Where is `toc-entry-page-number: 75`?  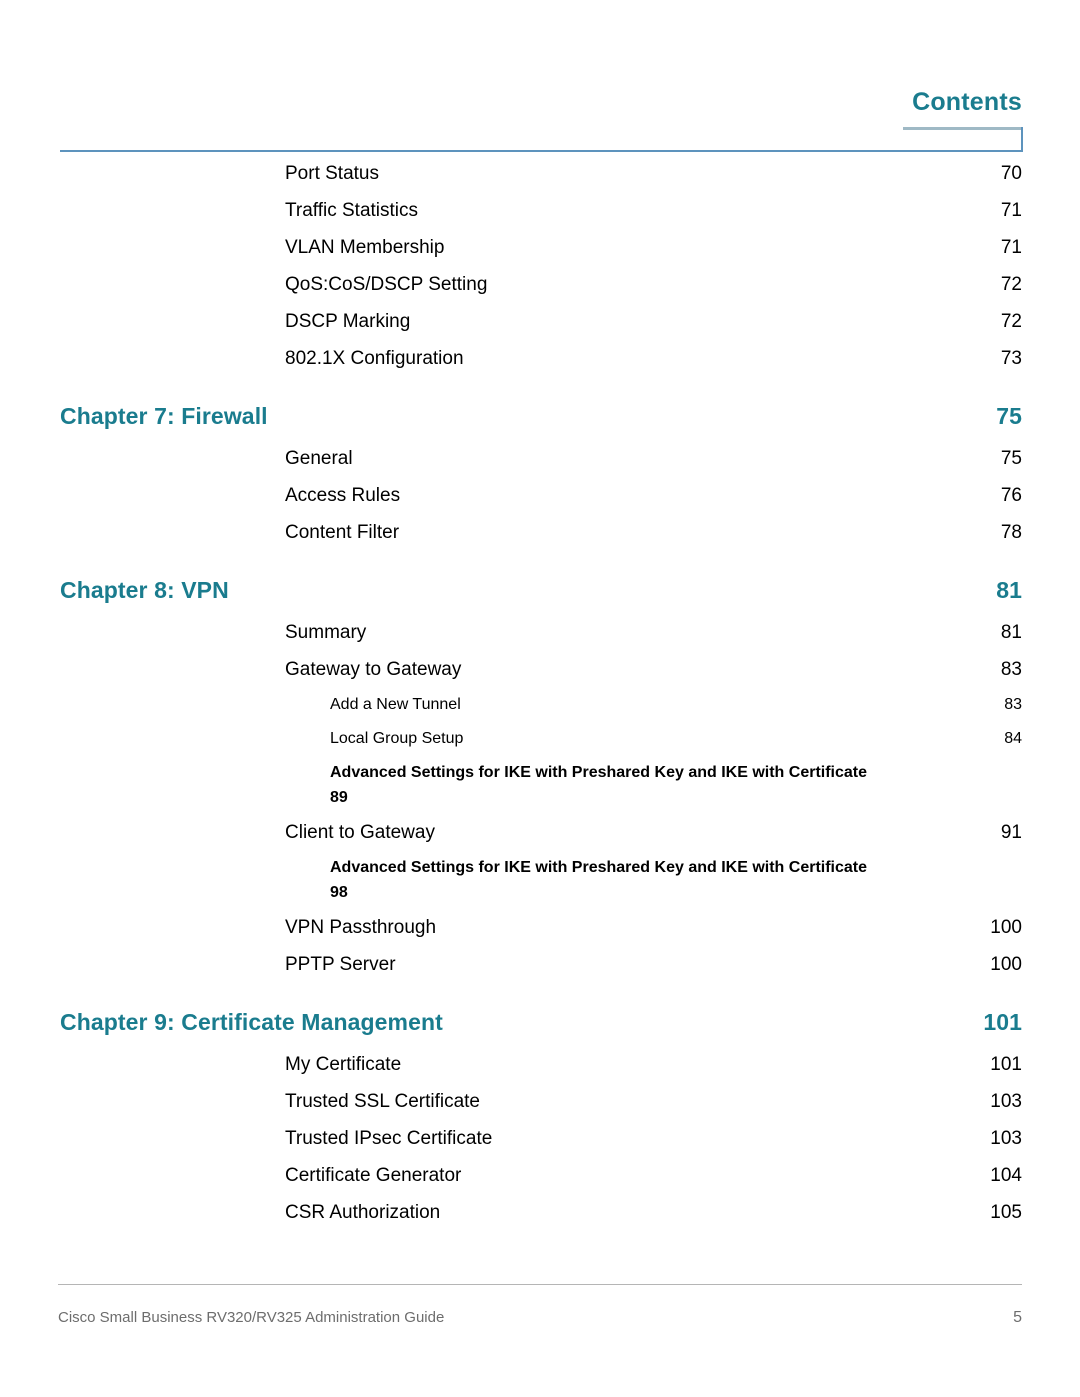
toc-entry-page-number: 75 is located at coordinates (1011, 458).